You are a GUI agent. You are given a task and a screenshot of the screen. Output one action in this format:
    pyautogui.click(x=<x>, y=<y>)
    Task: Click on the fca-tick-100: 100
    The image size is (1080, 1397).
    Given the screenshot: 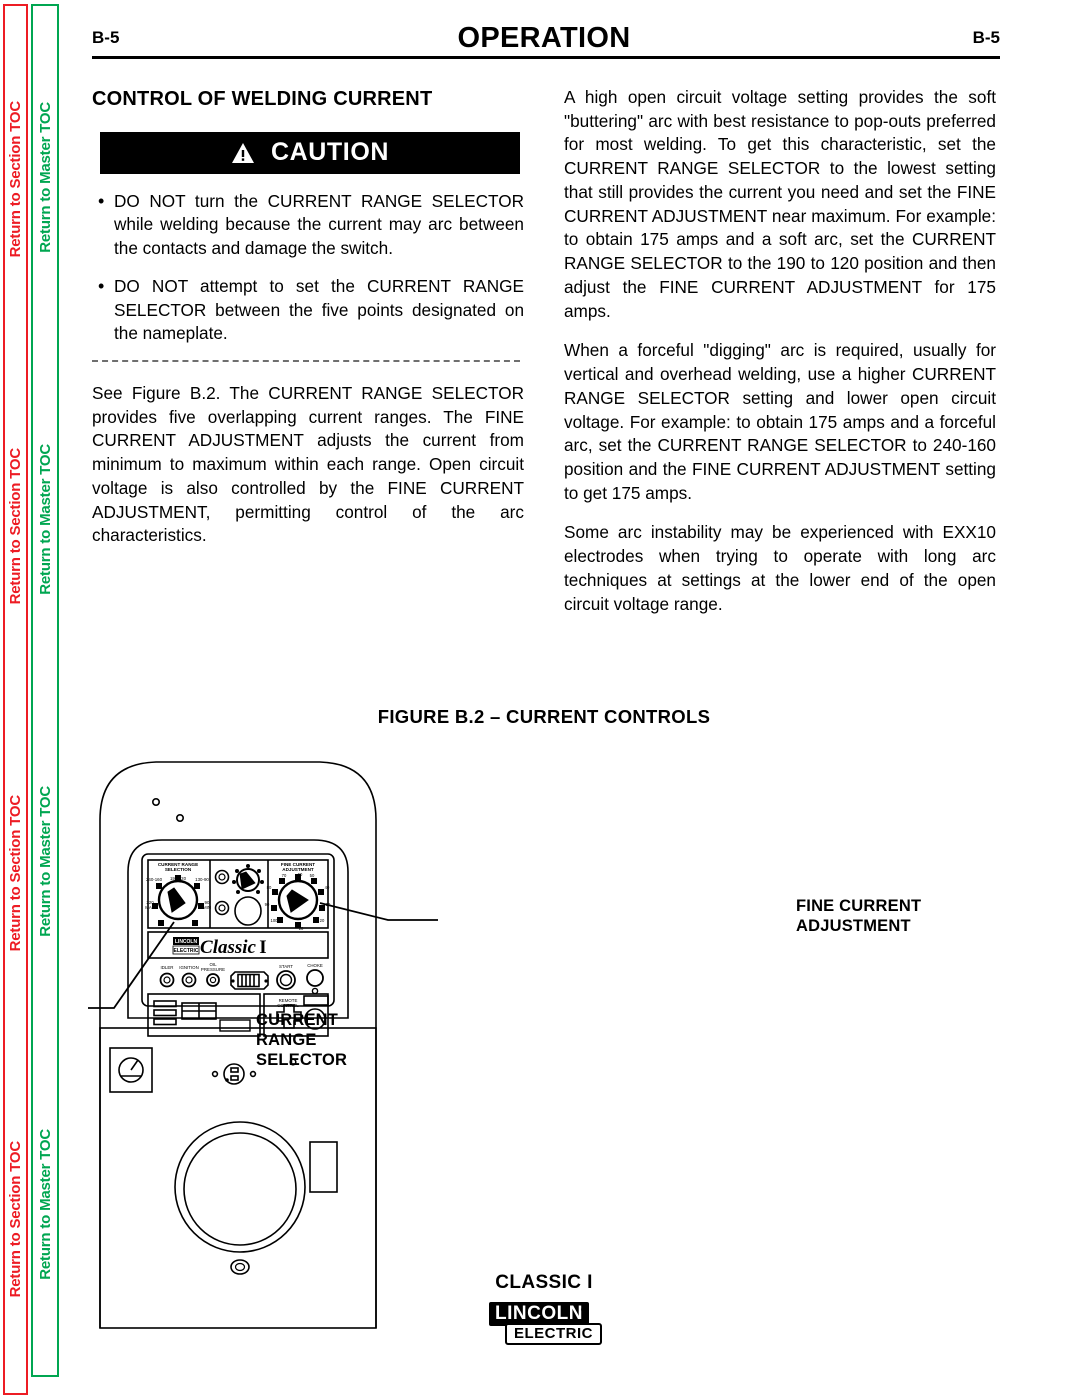 What is the action you would take?
    pyautogui.click(x=275, y=920)
    